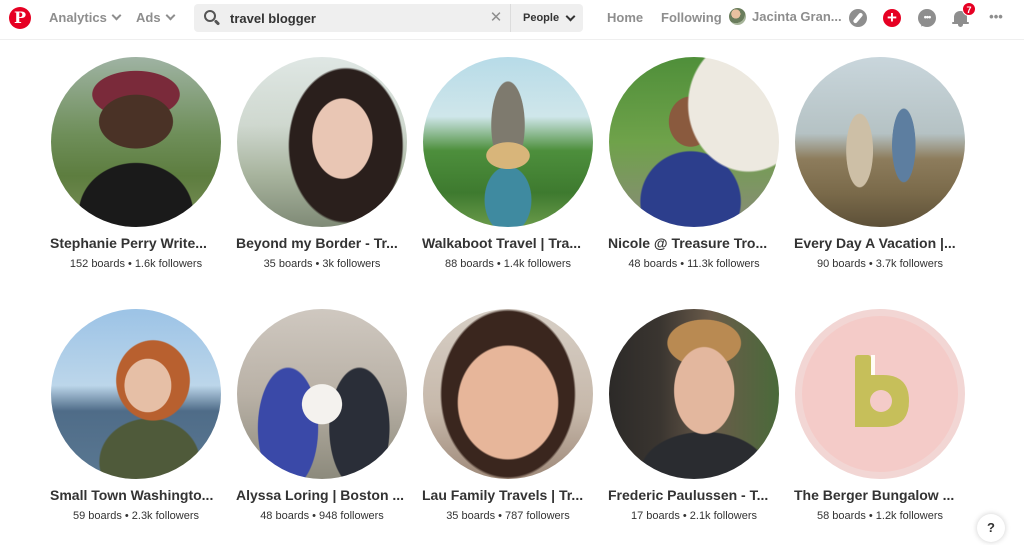 The height and width of the screenshot is (545, 1024). What do you see at coordinates (996, 17) in the screenshot?
I see `more-icon: •••` at bounding box center [996, 17].